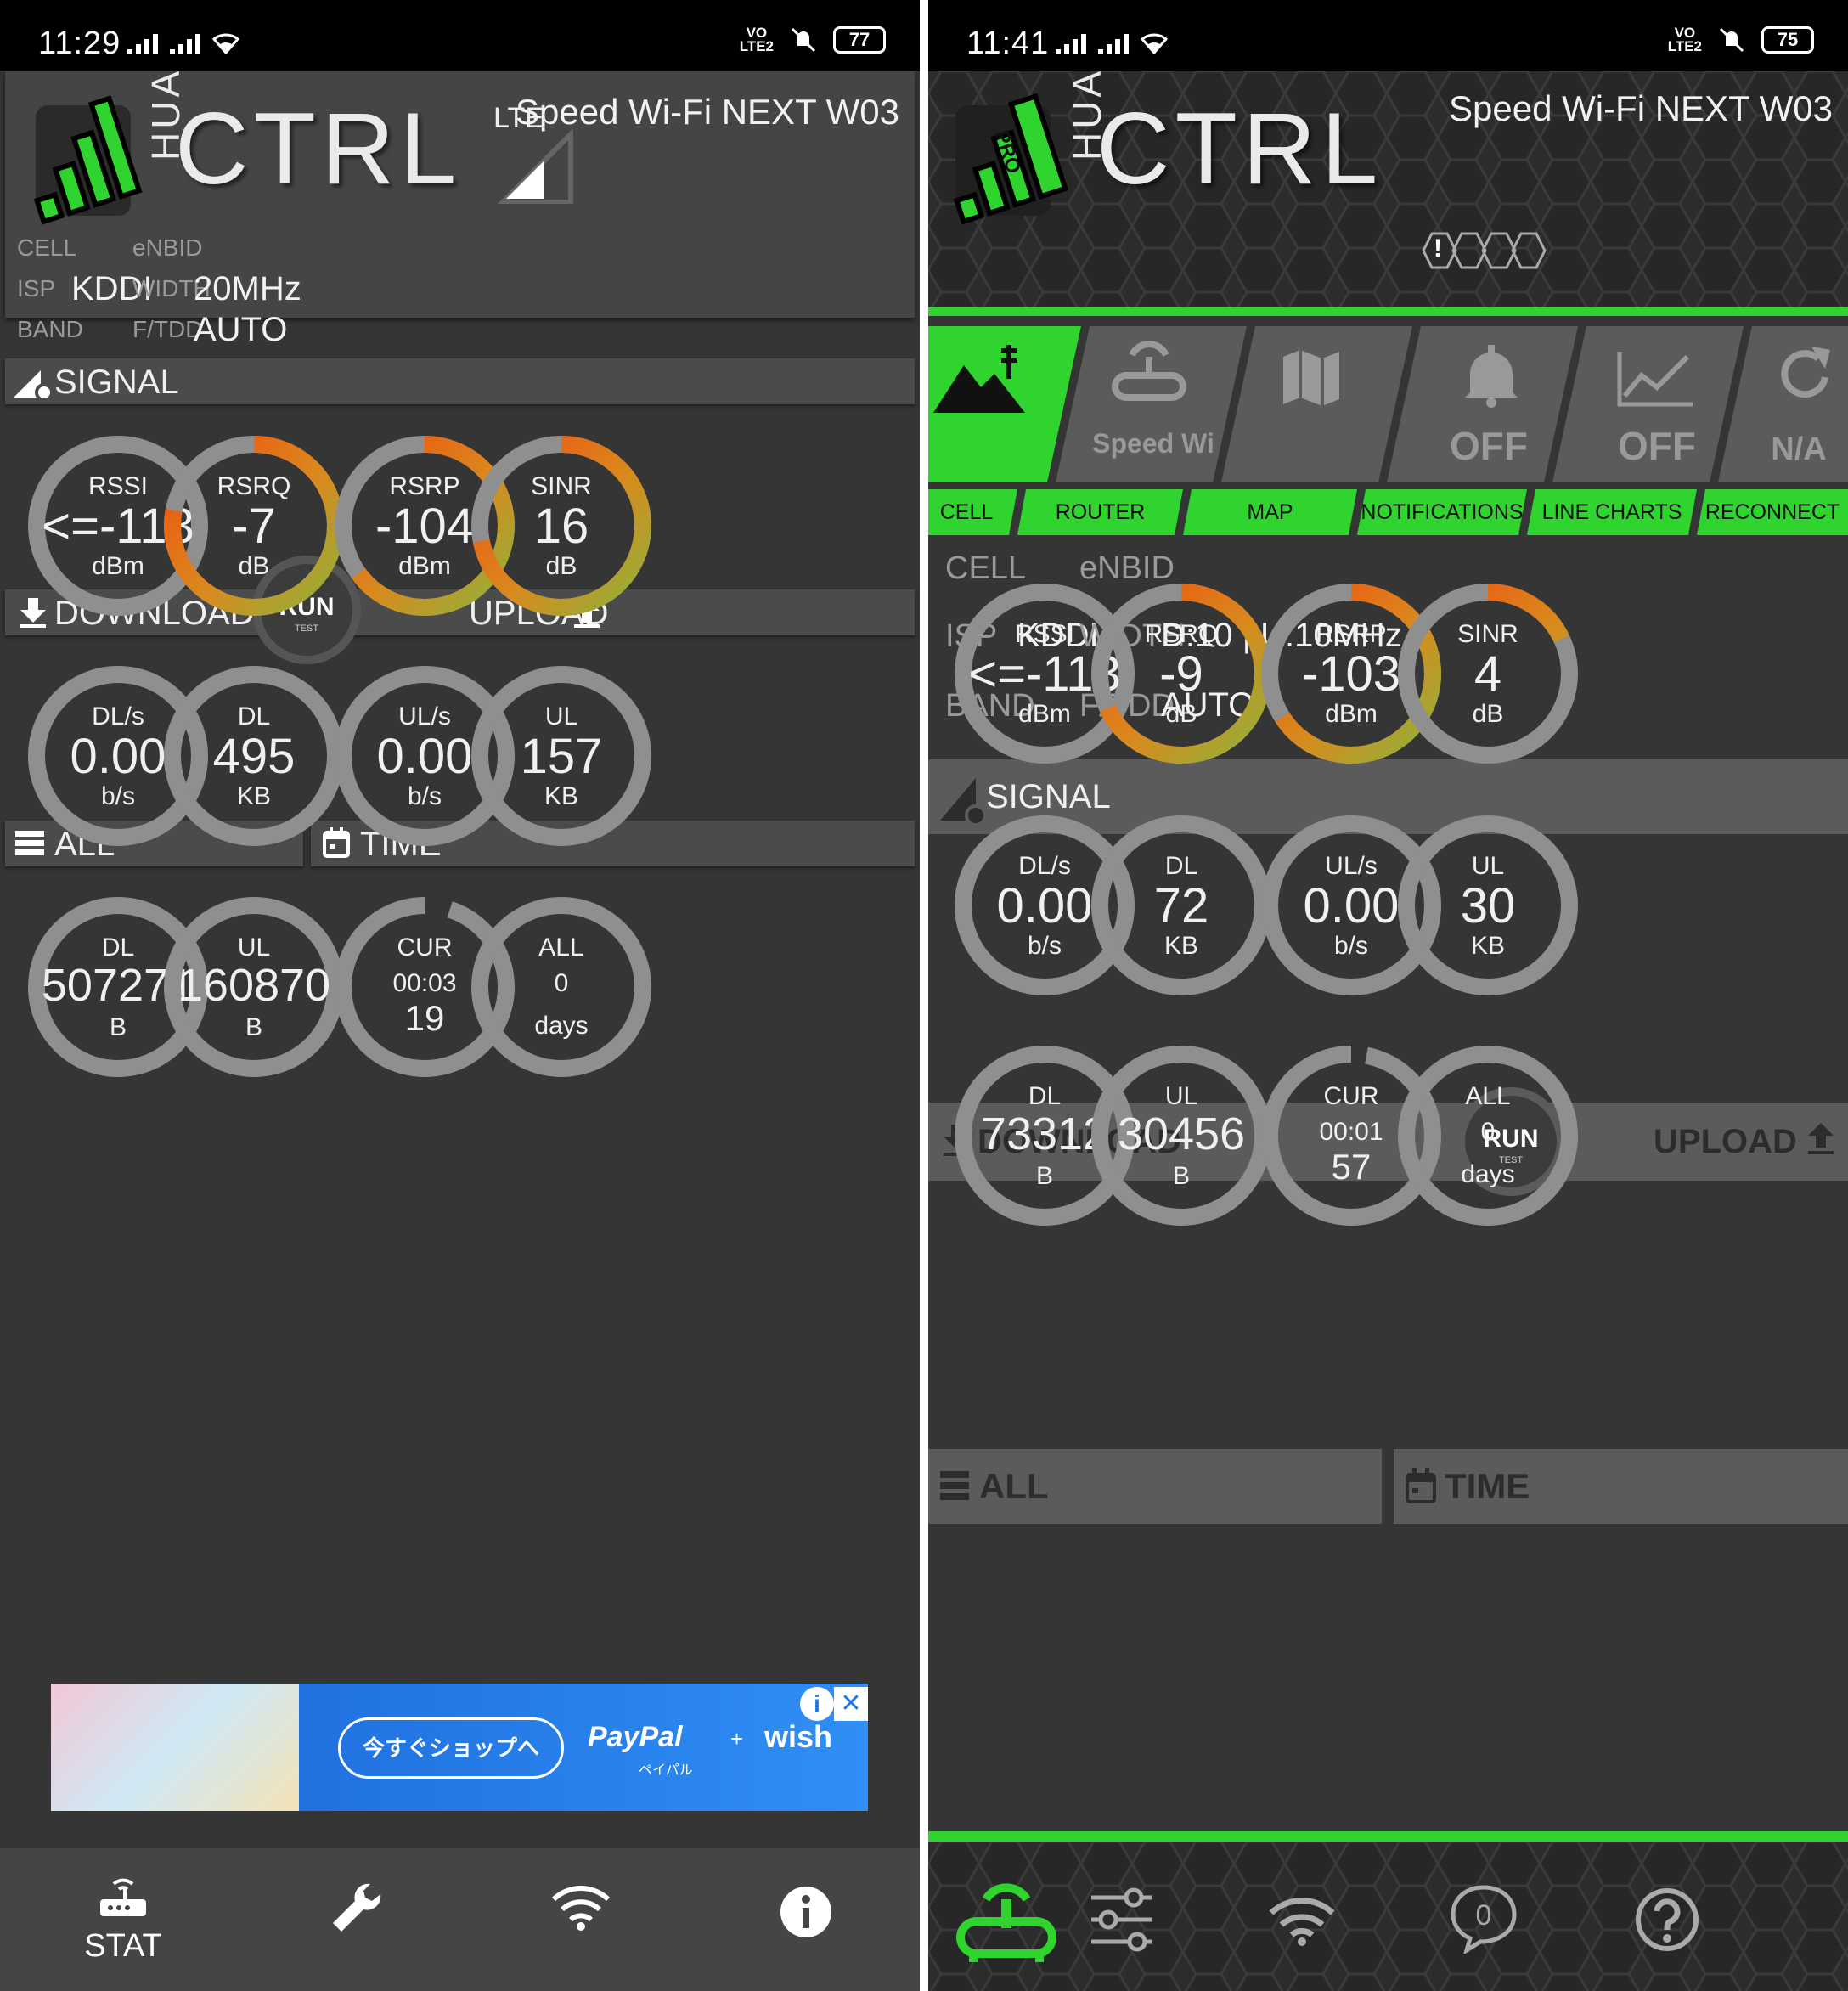  What do you see at coordinates (1484, 1915) in the screenshot?
I see `chat-badge: 0` at bounding box center [1484, 1915].